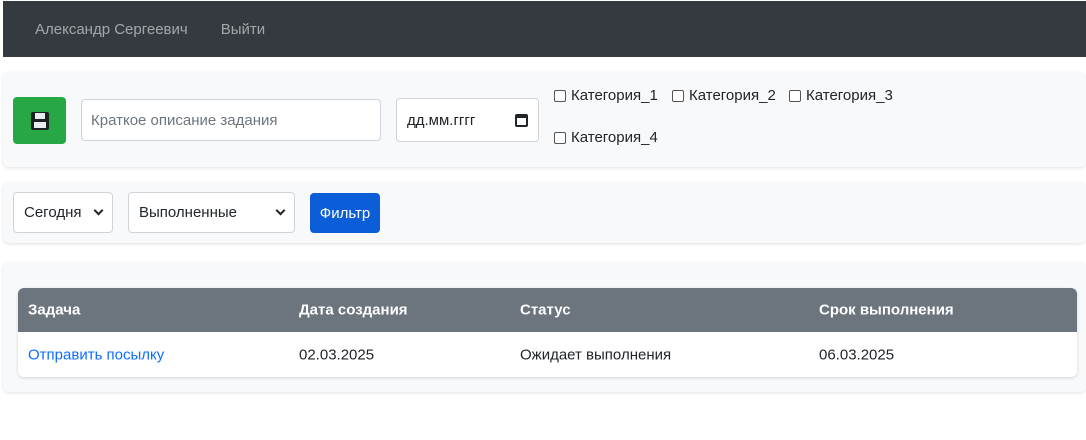 The image size is (1086, 440). I want to click on category-2-checkbox, so click(678, 95).